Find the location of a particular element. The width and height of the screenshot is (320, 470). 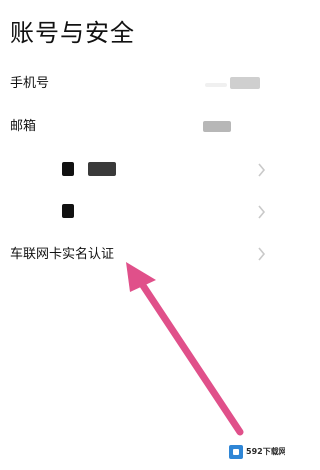

watermark: 592下载网 is located at coordinates (256, 452).